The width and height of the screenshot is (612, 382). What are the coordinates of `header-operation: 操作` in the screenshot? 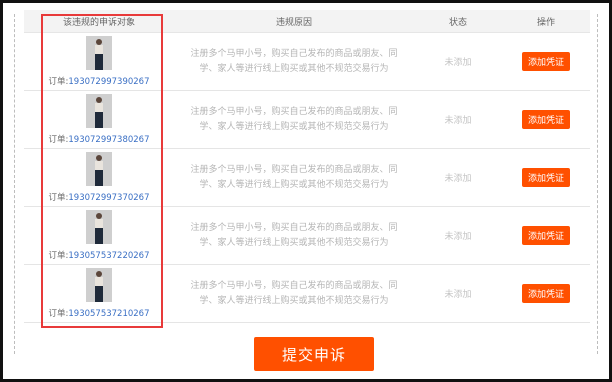 It's located at (545, 22).